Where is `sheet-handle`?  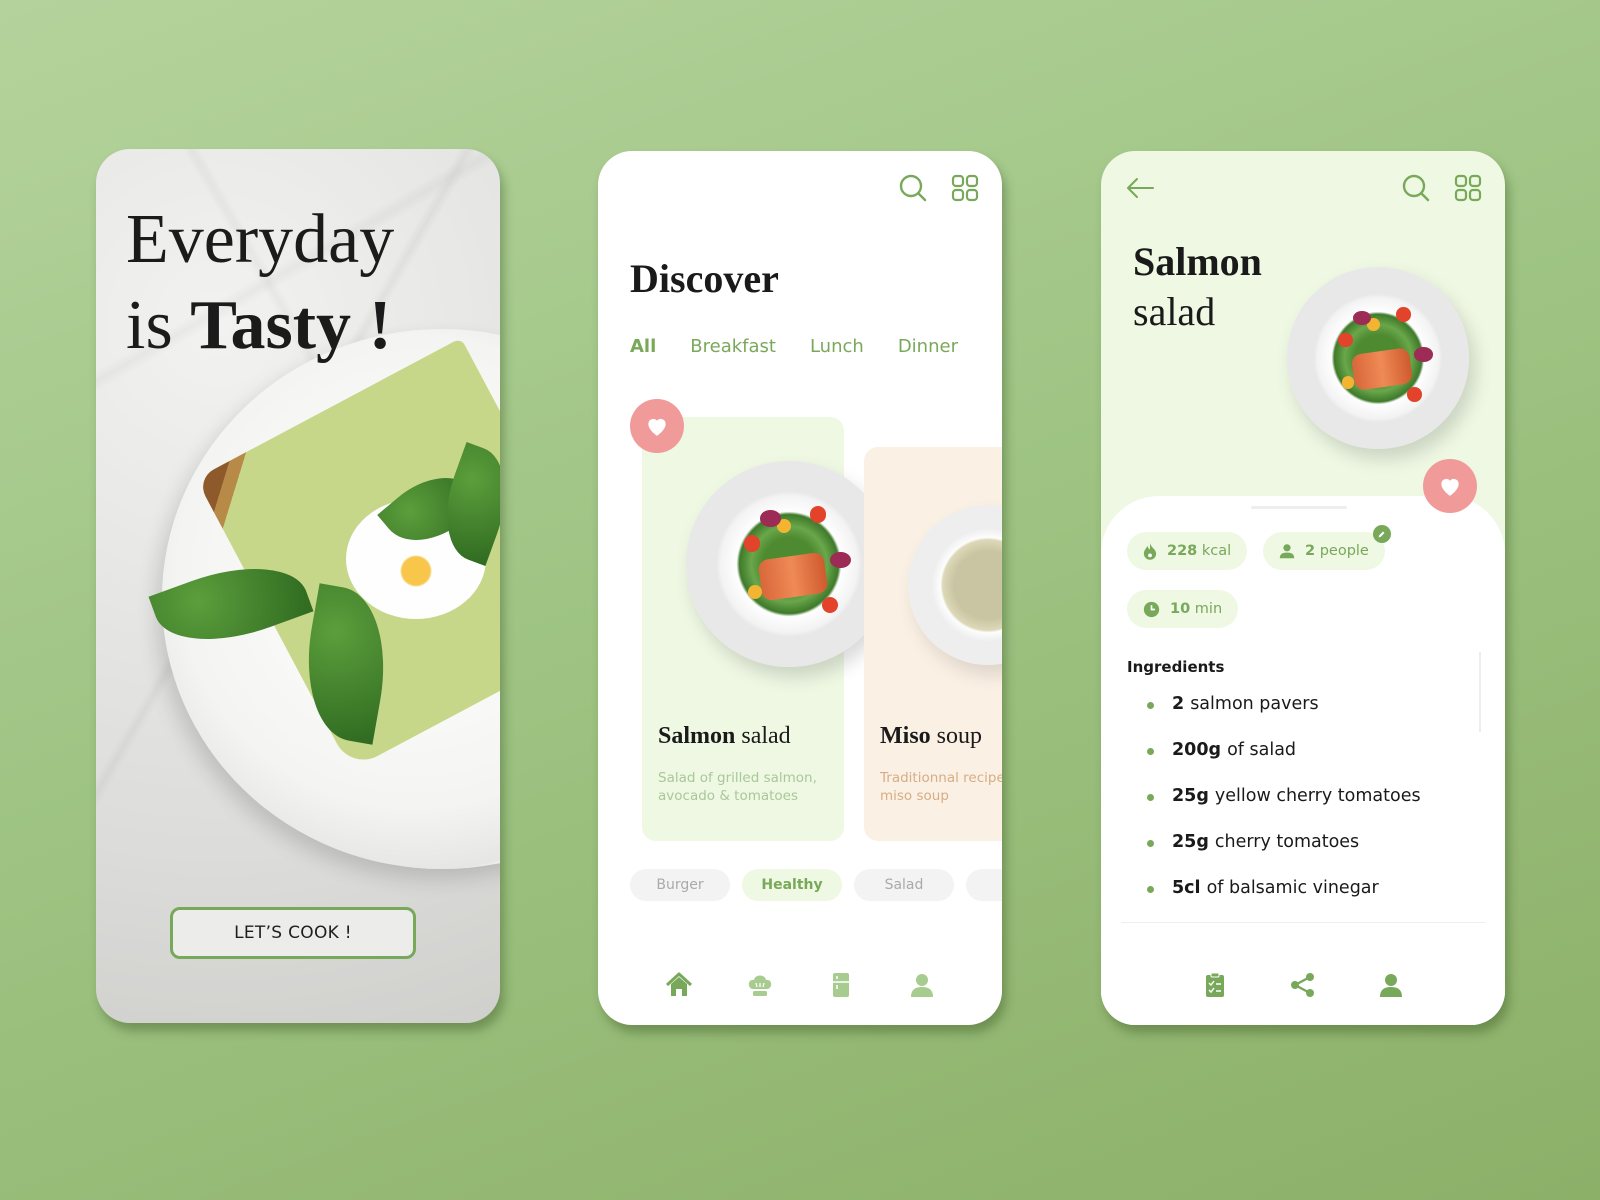 sheet-handle is located at coordinates (1299, 507).